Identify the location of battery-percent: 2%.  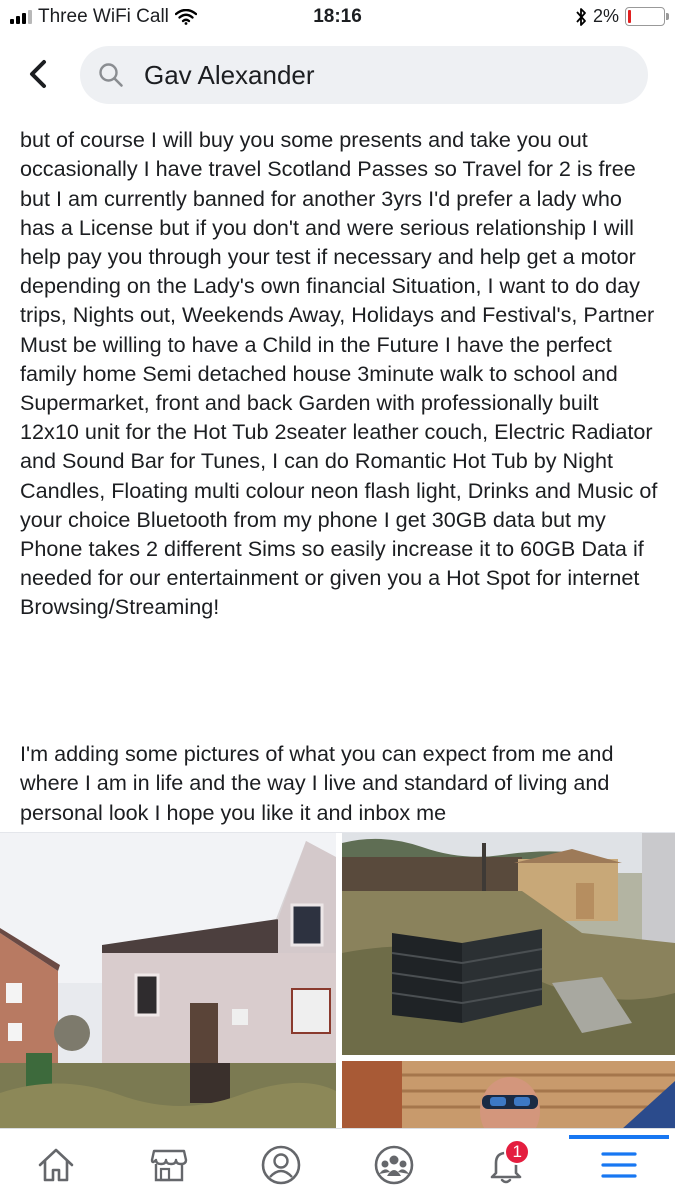
(605, 16).